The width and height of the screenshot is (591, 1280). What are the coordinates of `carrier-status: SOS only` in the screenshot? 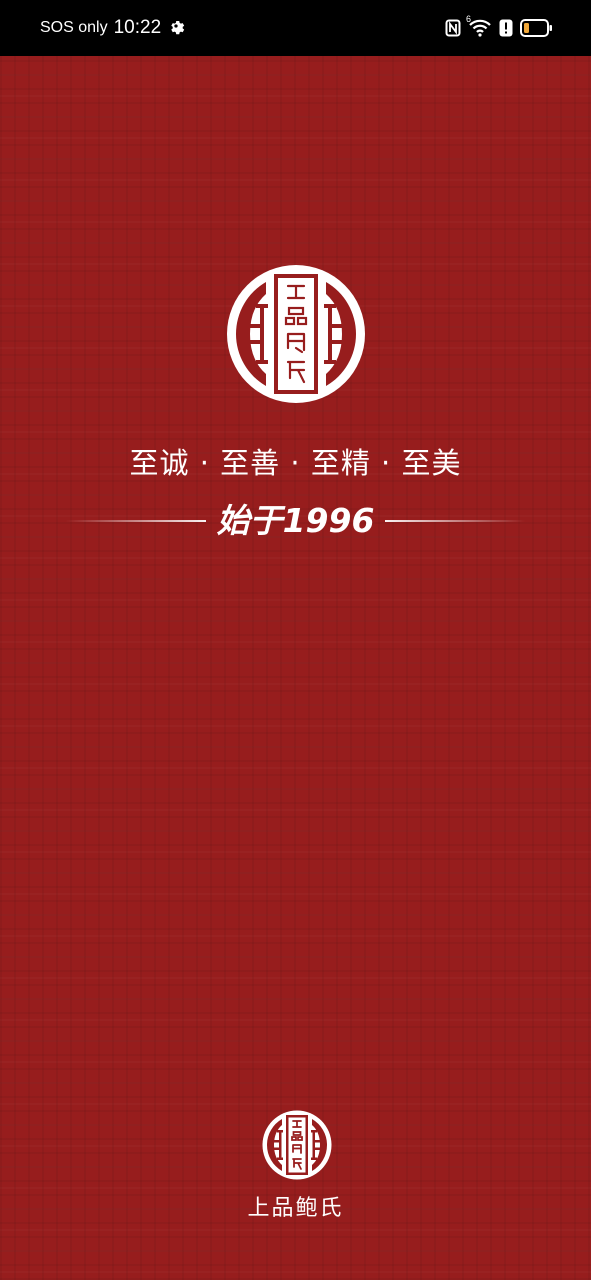 It's located at (74, 27).